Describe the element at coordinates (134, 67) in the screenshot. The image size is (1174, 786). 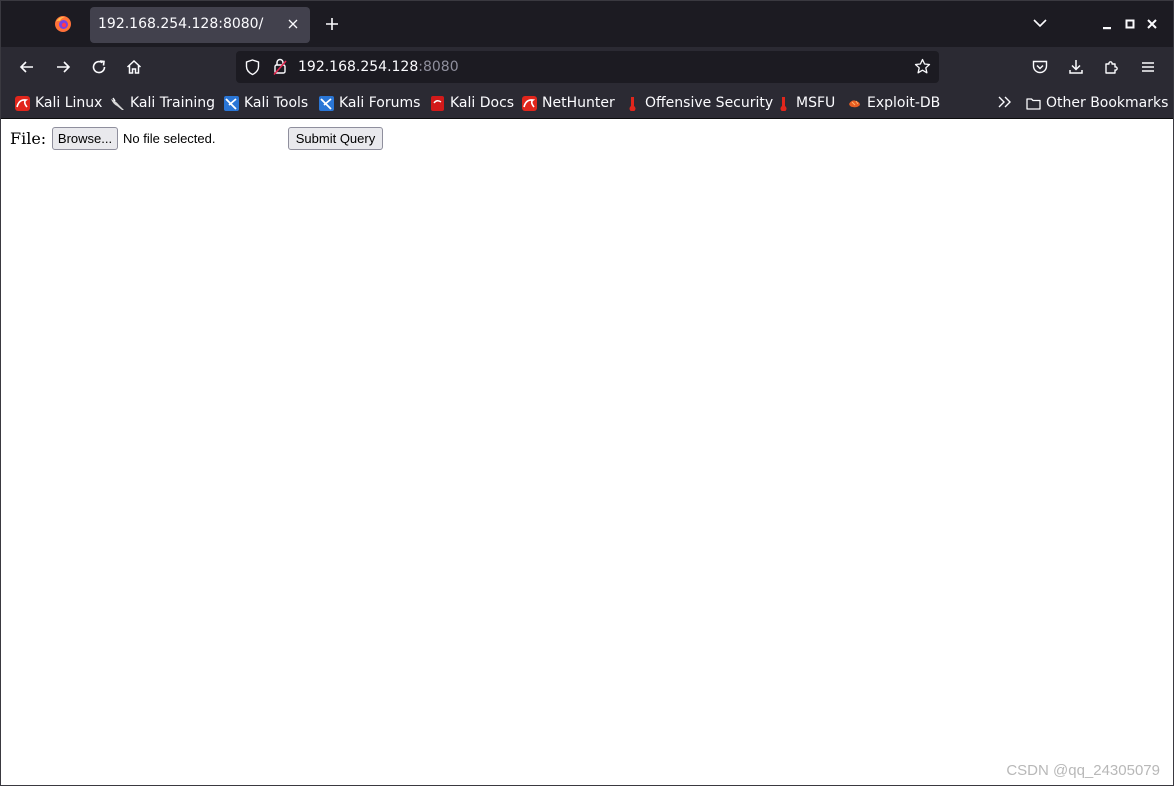
I see `home-icon` at that location.